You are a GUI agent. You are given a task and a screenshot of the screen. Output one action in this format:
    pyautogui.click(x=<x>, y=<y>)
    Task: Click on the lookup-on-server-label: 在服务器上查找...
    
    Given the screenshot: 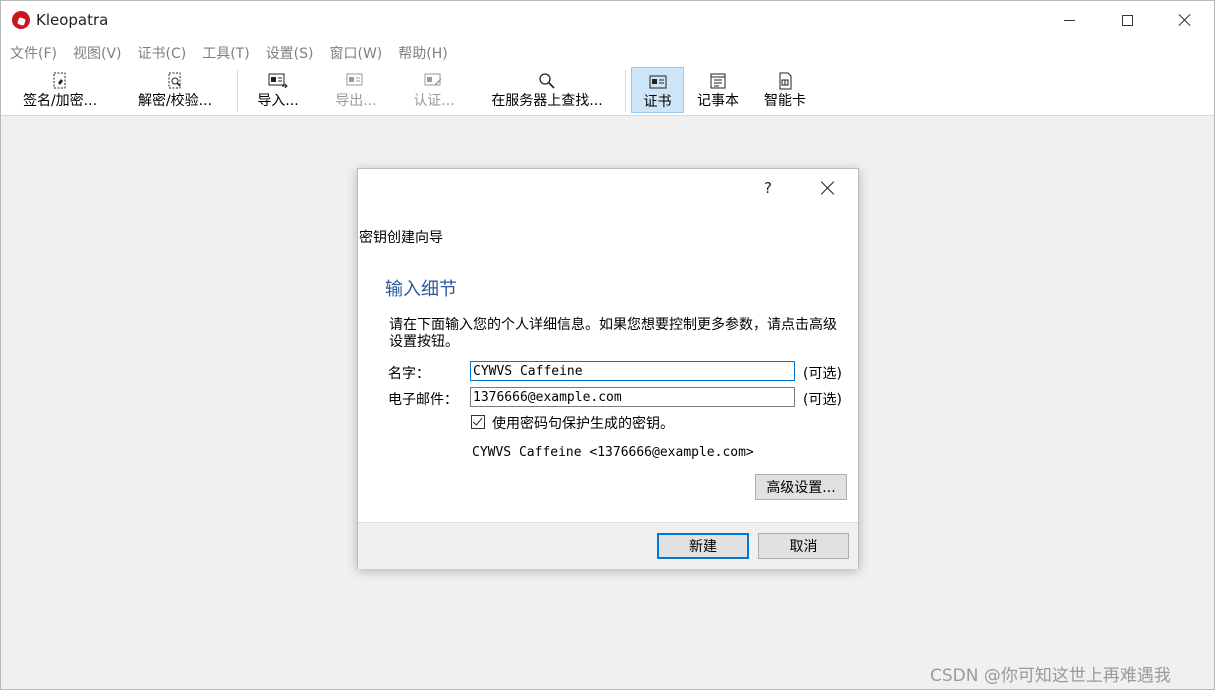 What is the action you would take?
    pyautogui.click(x=547, y=101)
    